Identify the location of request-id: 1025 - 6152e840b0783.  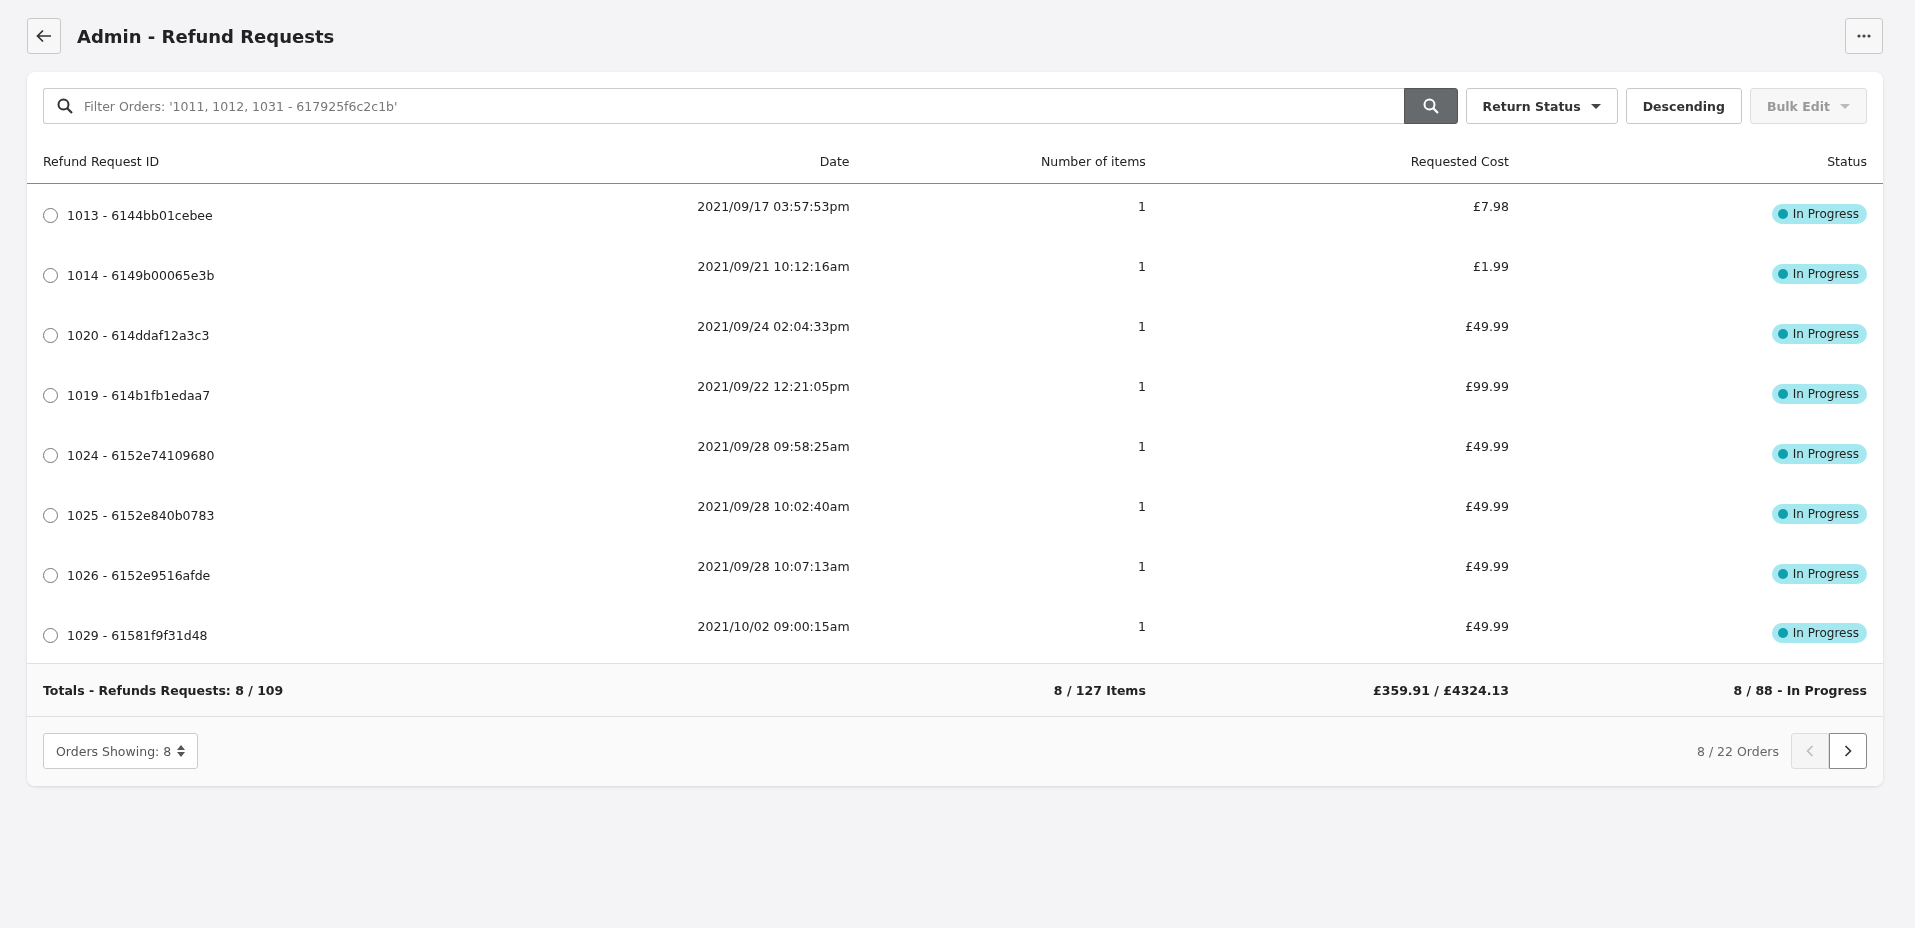
(141, 515).